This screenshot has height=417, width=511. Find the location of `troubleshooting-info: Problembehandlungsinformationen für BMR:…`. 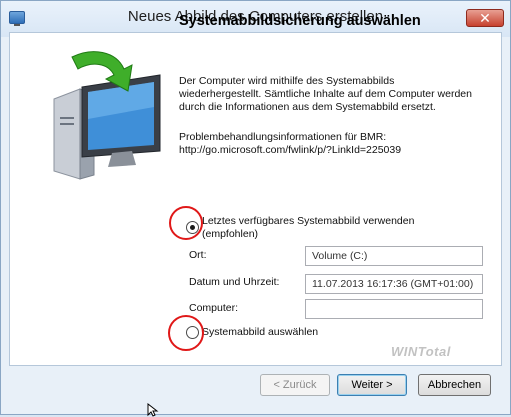

troubleshooting-info: Problembehandlungsinformationen für BMR:… is located at coordinates (290, 143).